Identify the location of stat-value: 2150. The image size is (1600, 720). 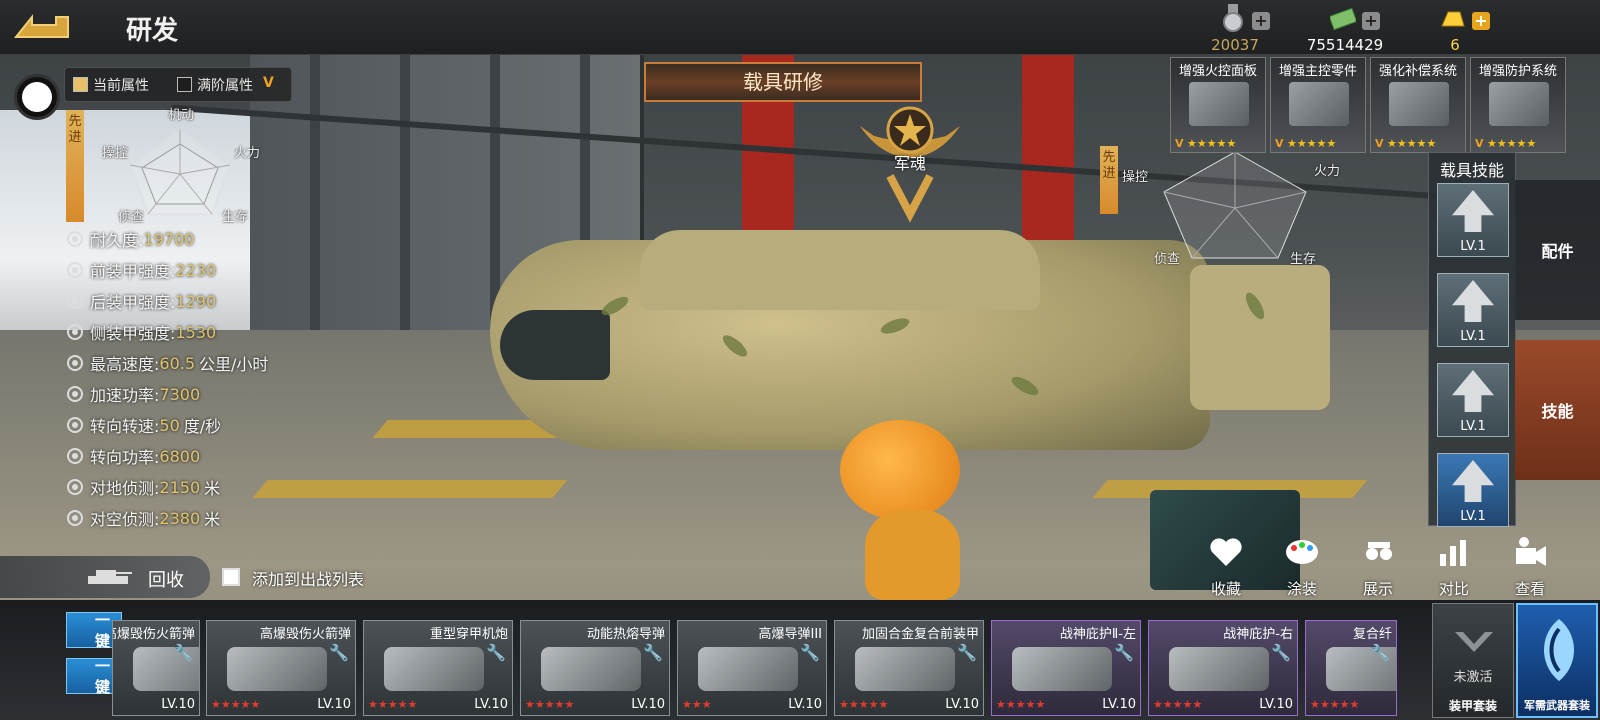
(180, 487).